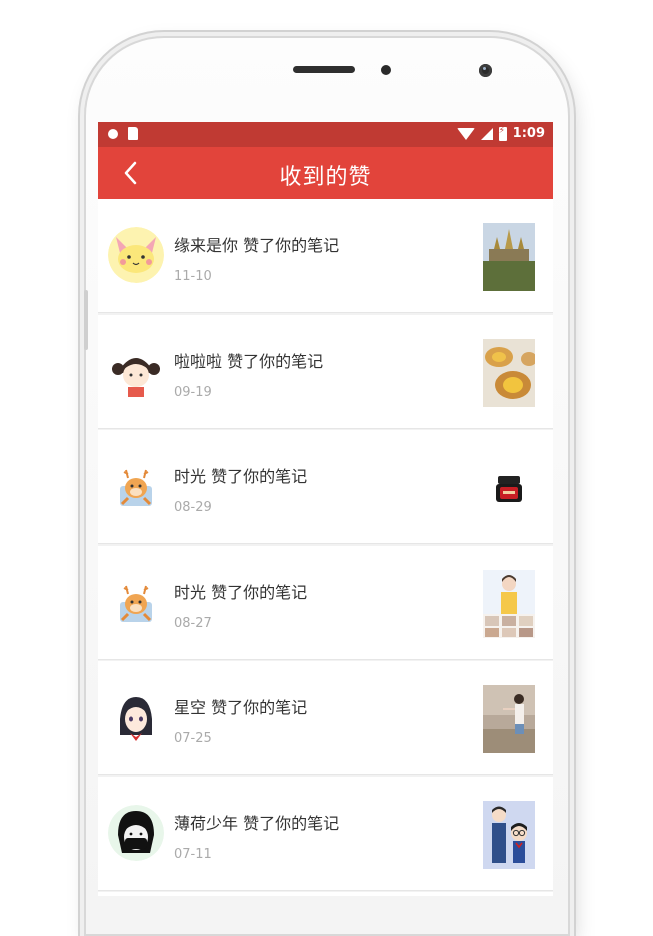 This screenshot has height=936, width=653. Describe the element at coordinates (486, 133) in the screenshot. I see `signal-icon` at that location.